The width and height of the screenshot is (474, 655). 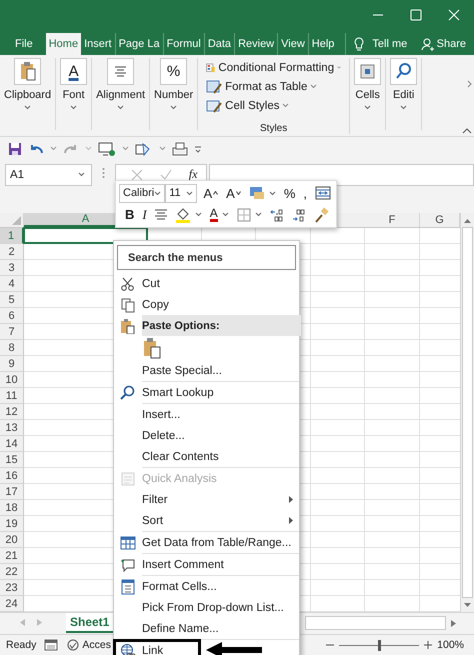 What do you see at coordinates (74, 71) in the screenshot?
I see `font-icon: A` at bounding box center [74, 71].